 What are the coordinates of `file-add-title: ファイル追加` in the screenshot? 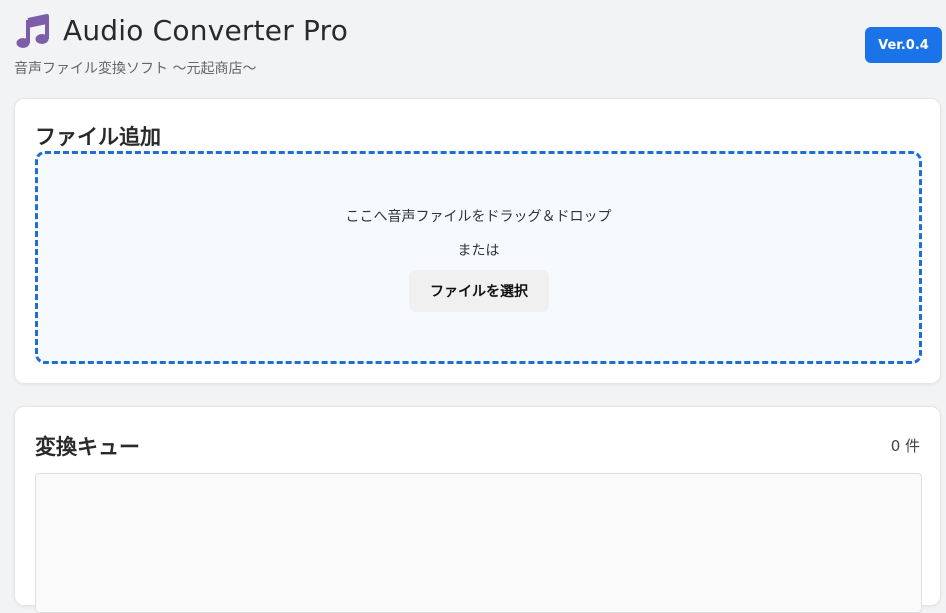 It's located at (98, 137).